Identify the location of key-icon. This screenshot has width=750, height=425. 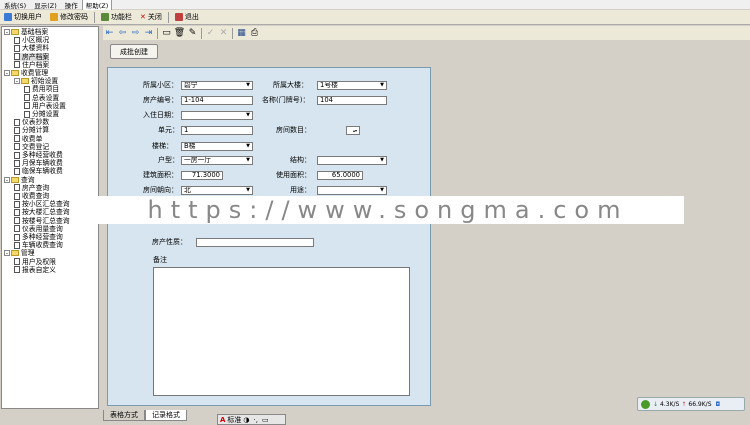
(54, 17).